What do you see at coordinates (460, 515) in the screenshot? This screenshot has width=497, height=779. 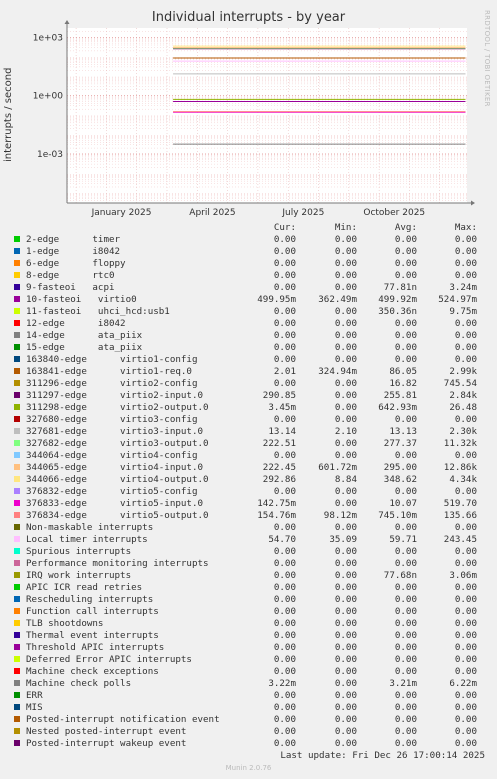 I see `legend-max-value: 135.66` at bounding box center [460, 515].